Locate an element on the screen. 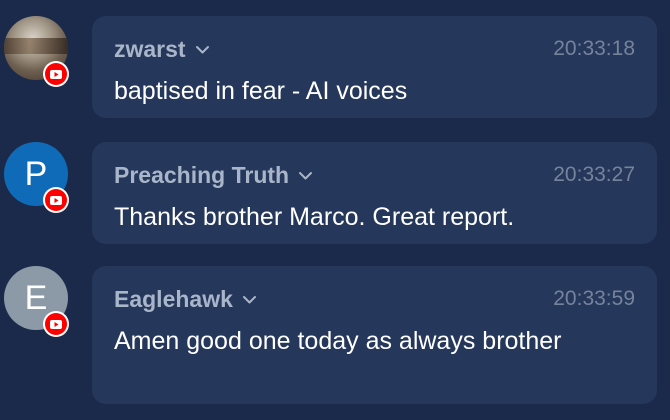  avatar-photo is located at coordinates (36, 46).